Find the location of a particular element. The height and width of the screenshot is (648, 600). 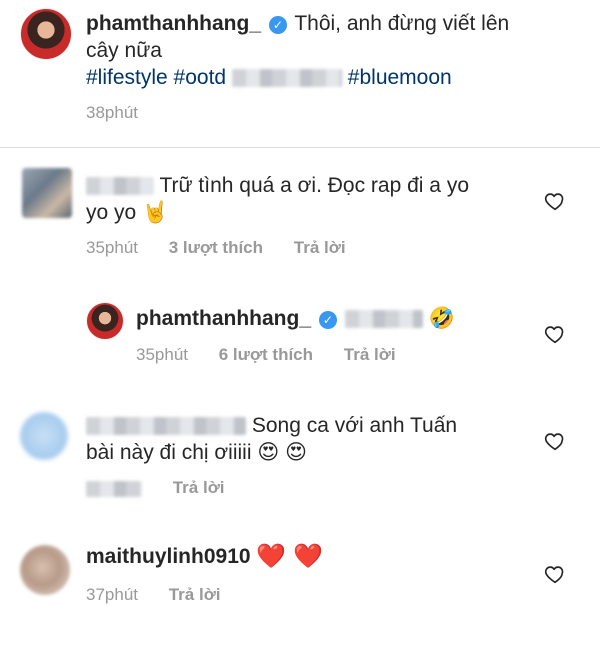

comment-line-2: yo yo is located at coordinates (111, 212).